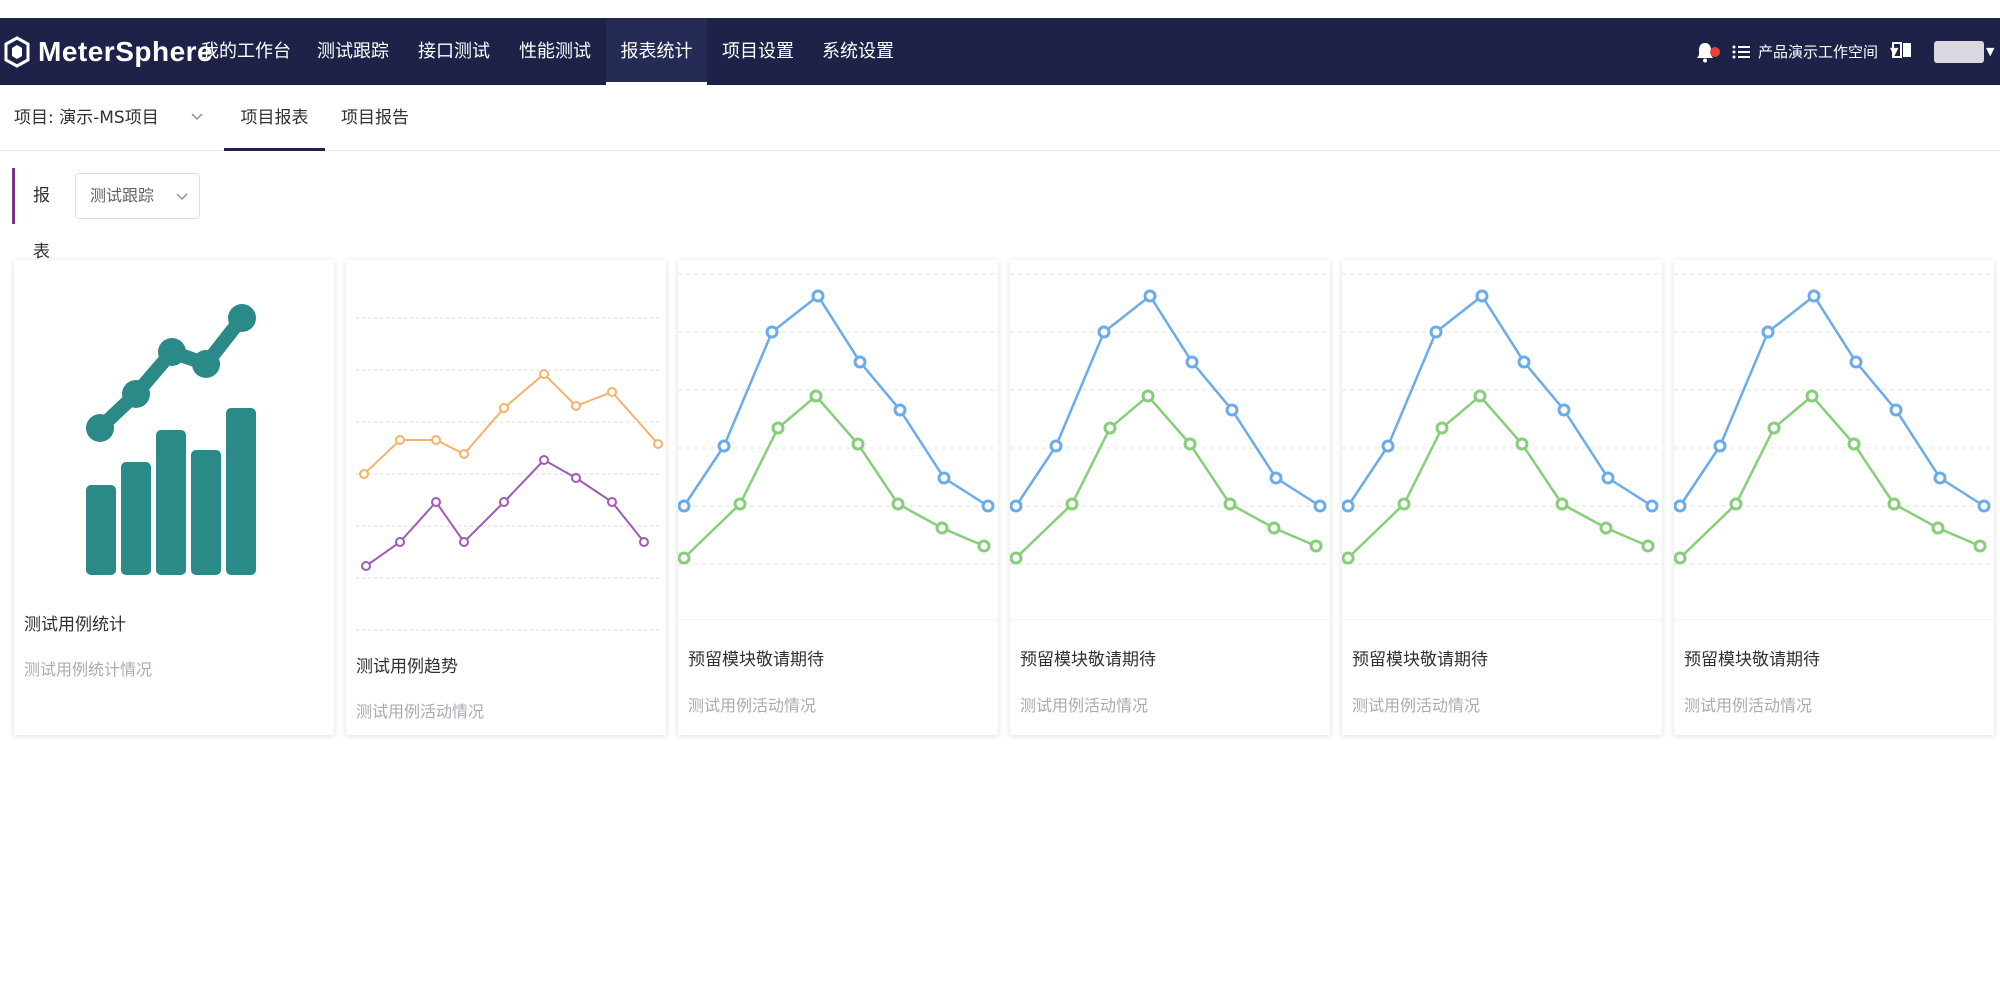 This screenshot has height=1000, width=2000. I want to click on project-label: 项目: 演示-MS项目, so click(86, 118).